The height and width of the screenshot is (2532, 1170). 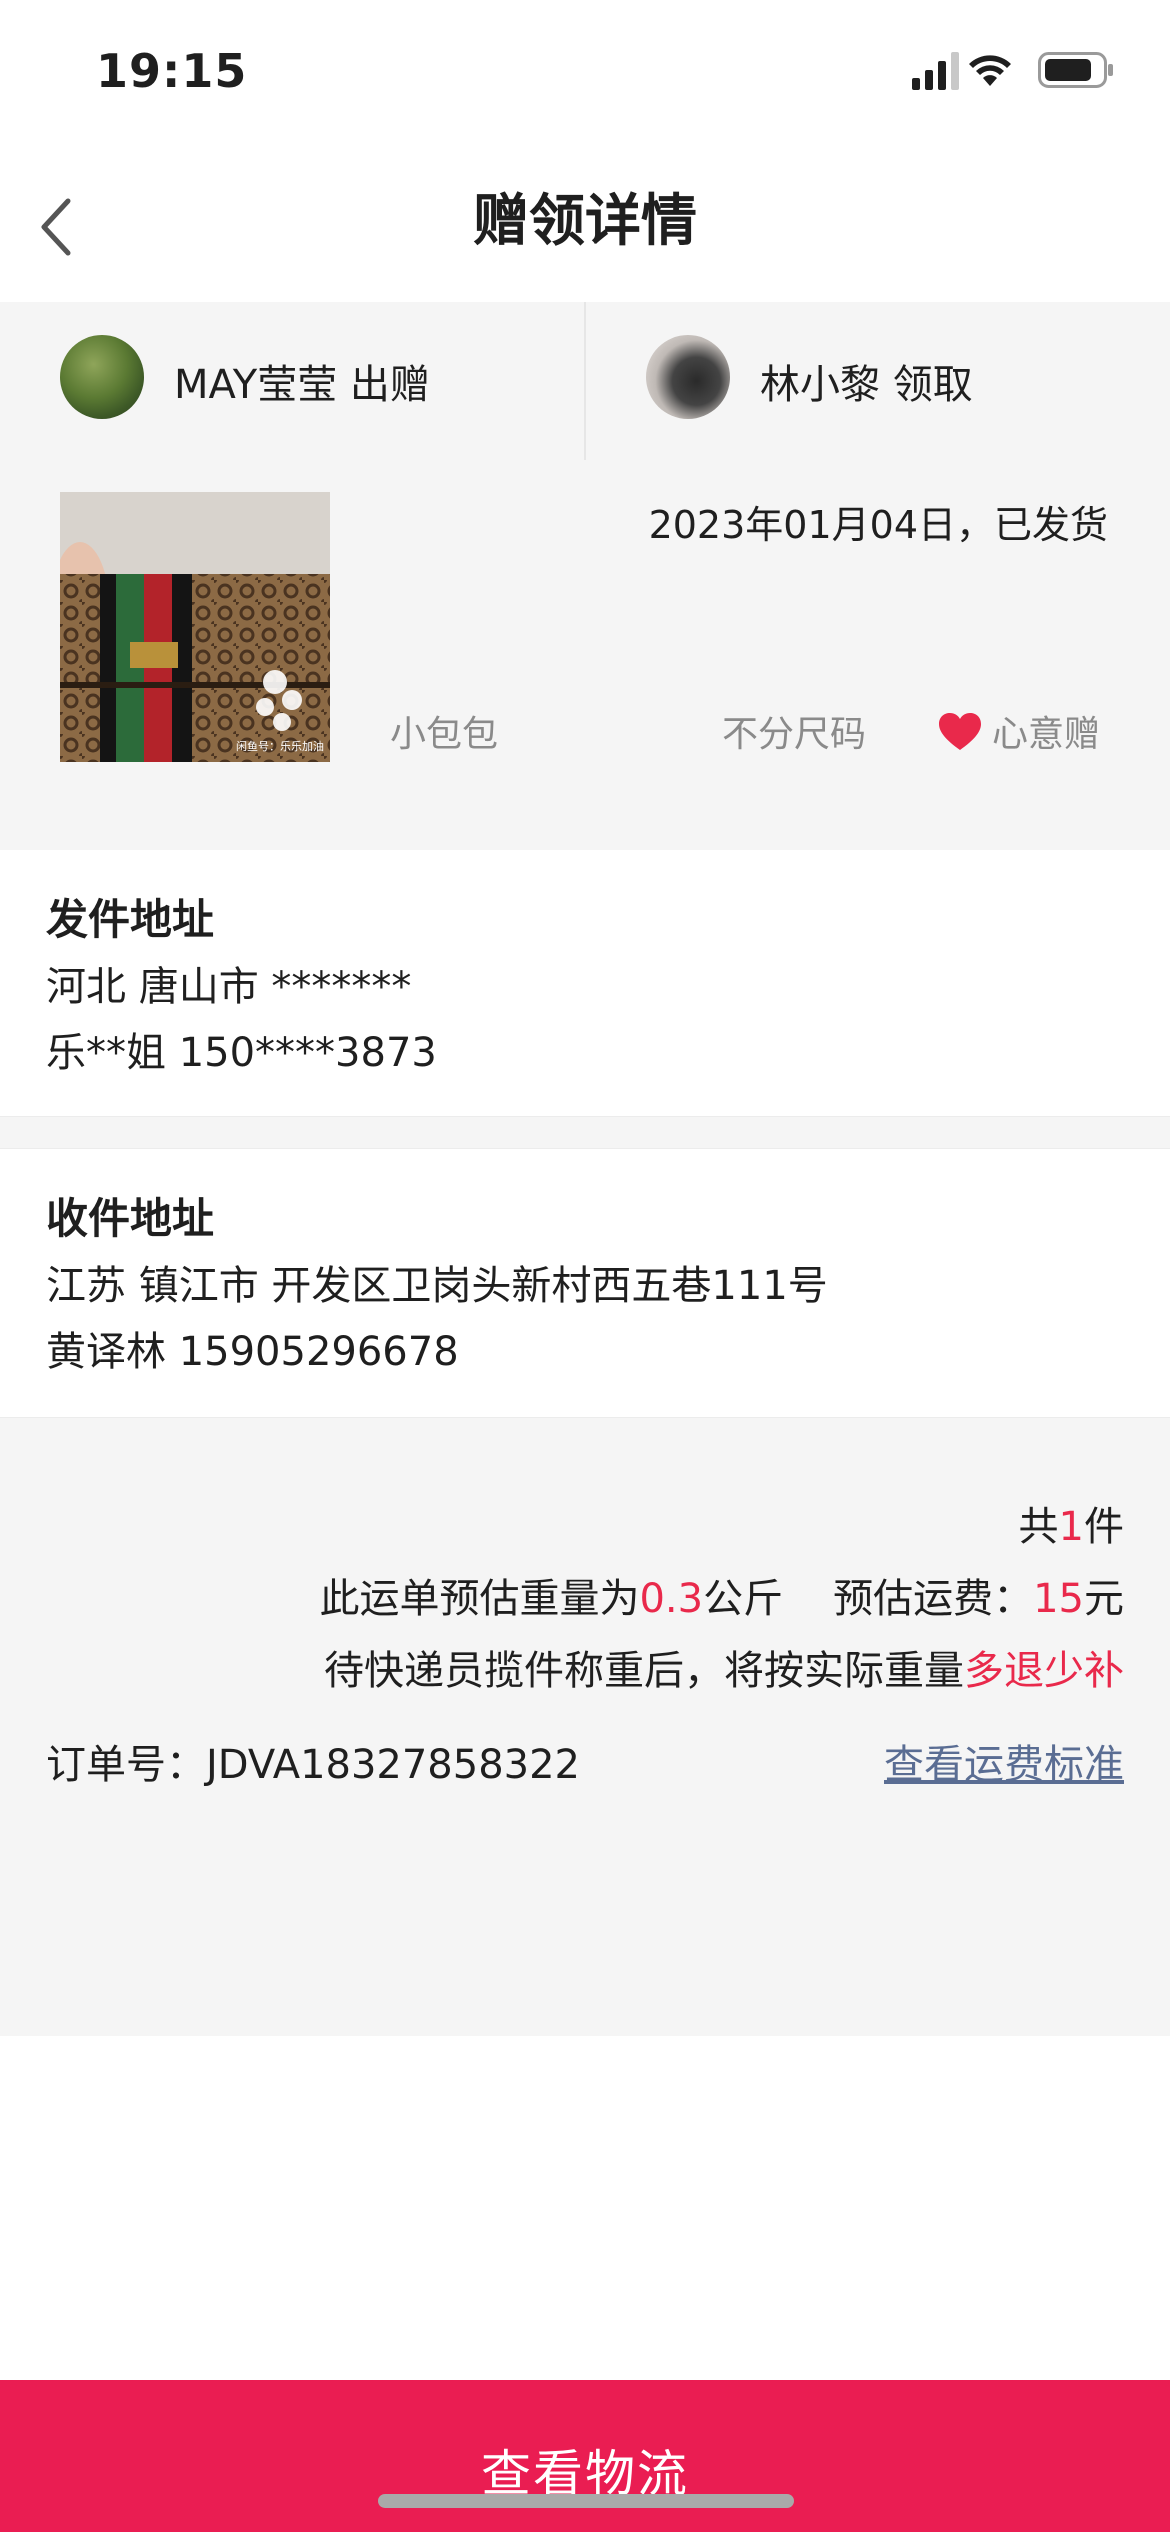 I want to click on fee-value: 15, so click(x=1058, y=1599).